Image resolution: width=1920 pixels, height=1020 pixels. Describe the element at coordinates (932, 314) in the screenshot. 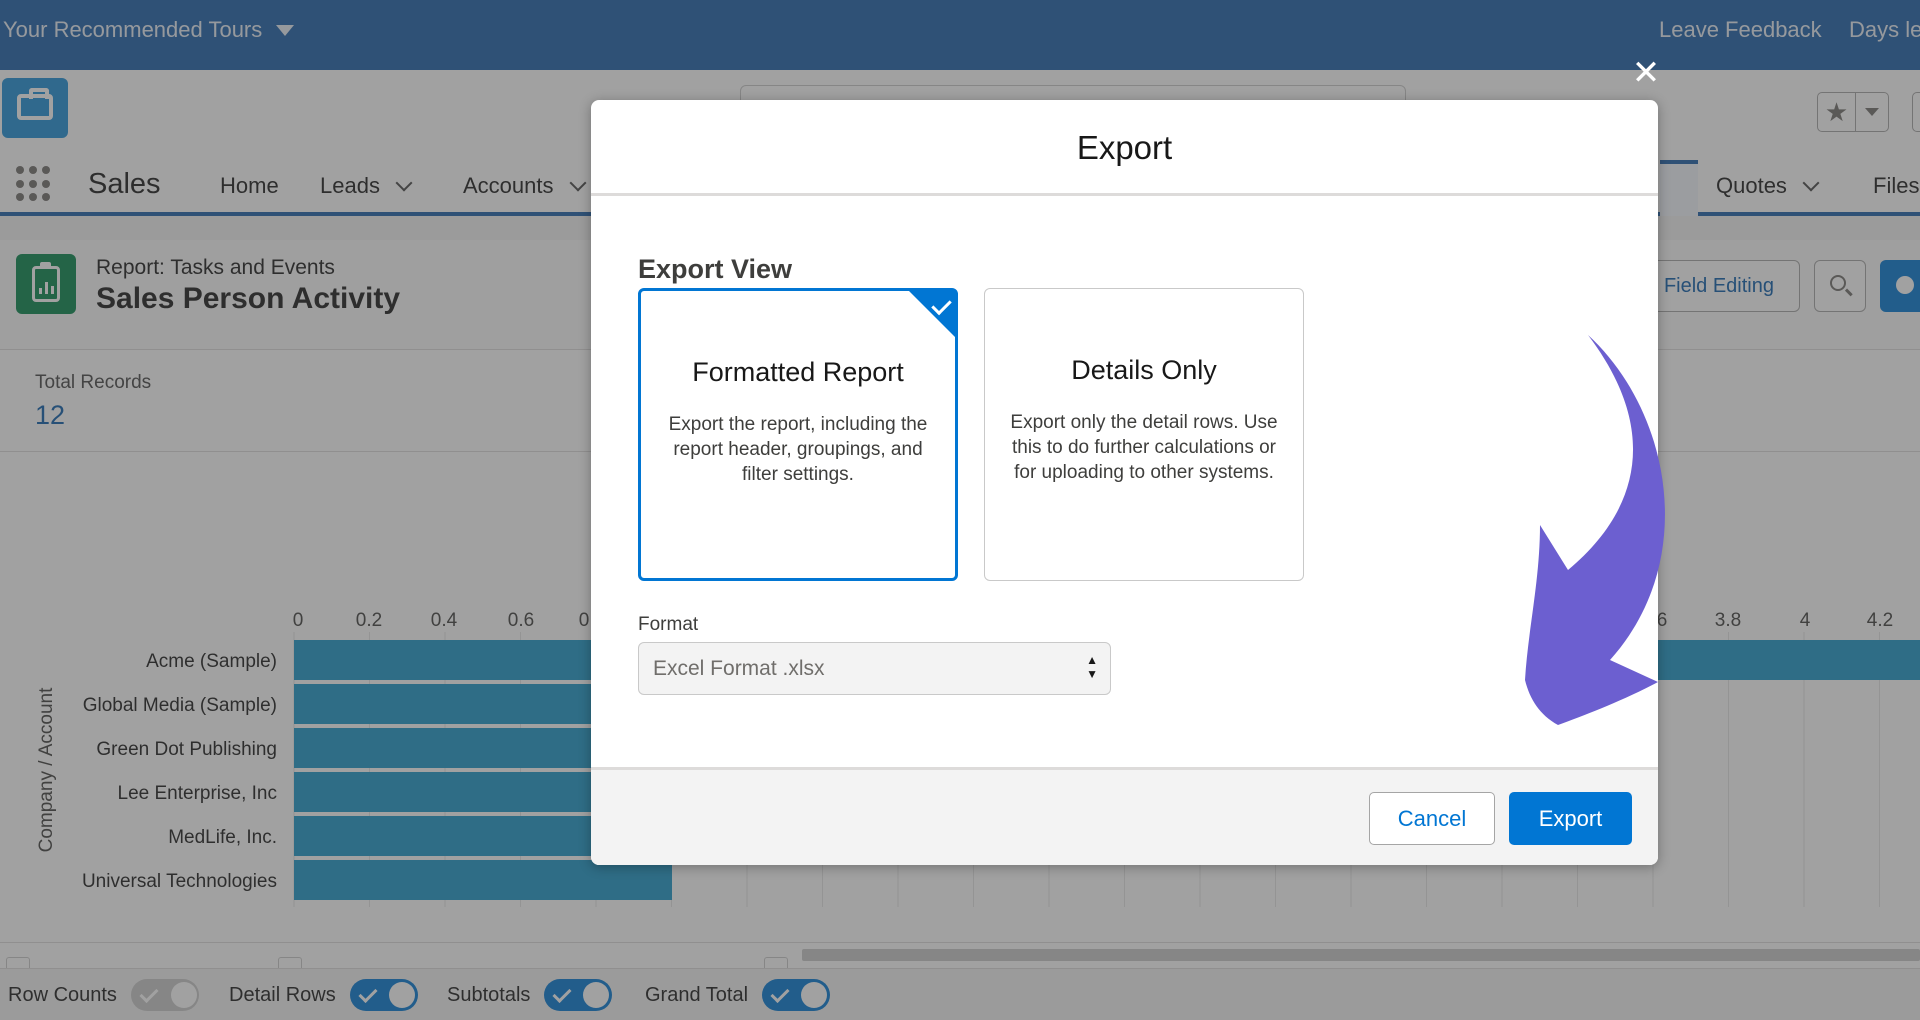

I see `selected-corner` at that location.